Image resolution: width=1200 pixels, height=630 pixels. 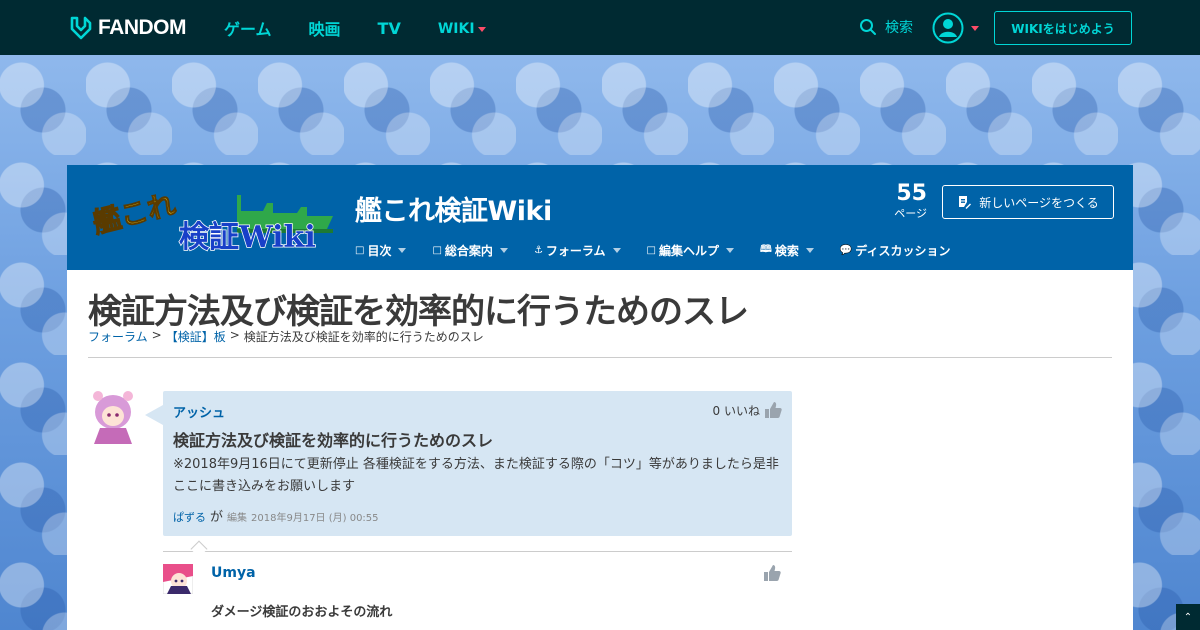 I want to click on global-search: 検索, so click(x=886, y=27).